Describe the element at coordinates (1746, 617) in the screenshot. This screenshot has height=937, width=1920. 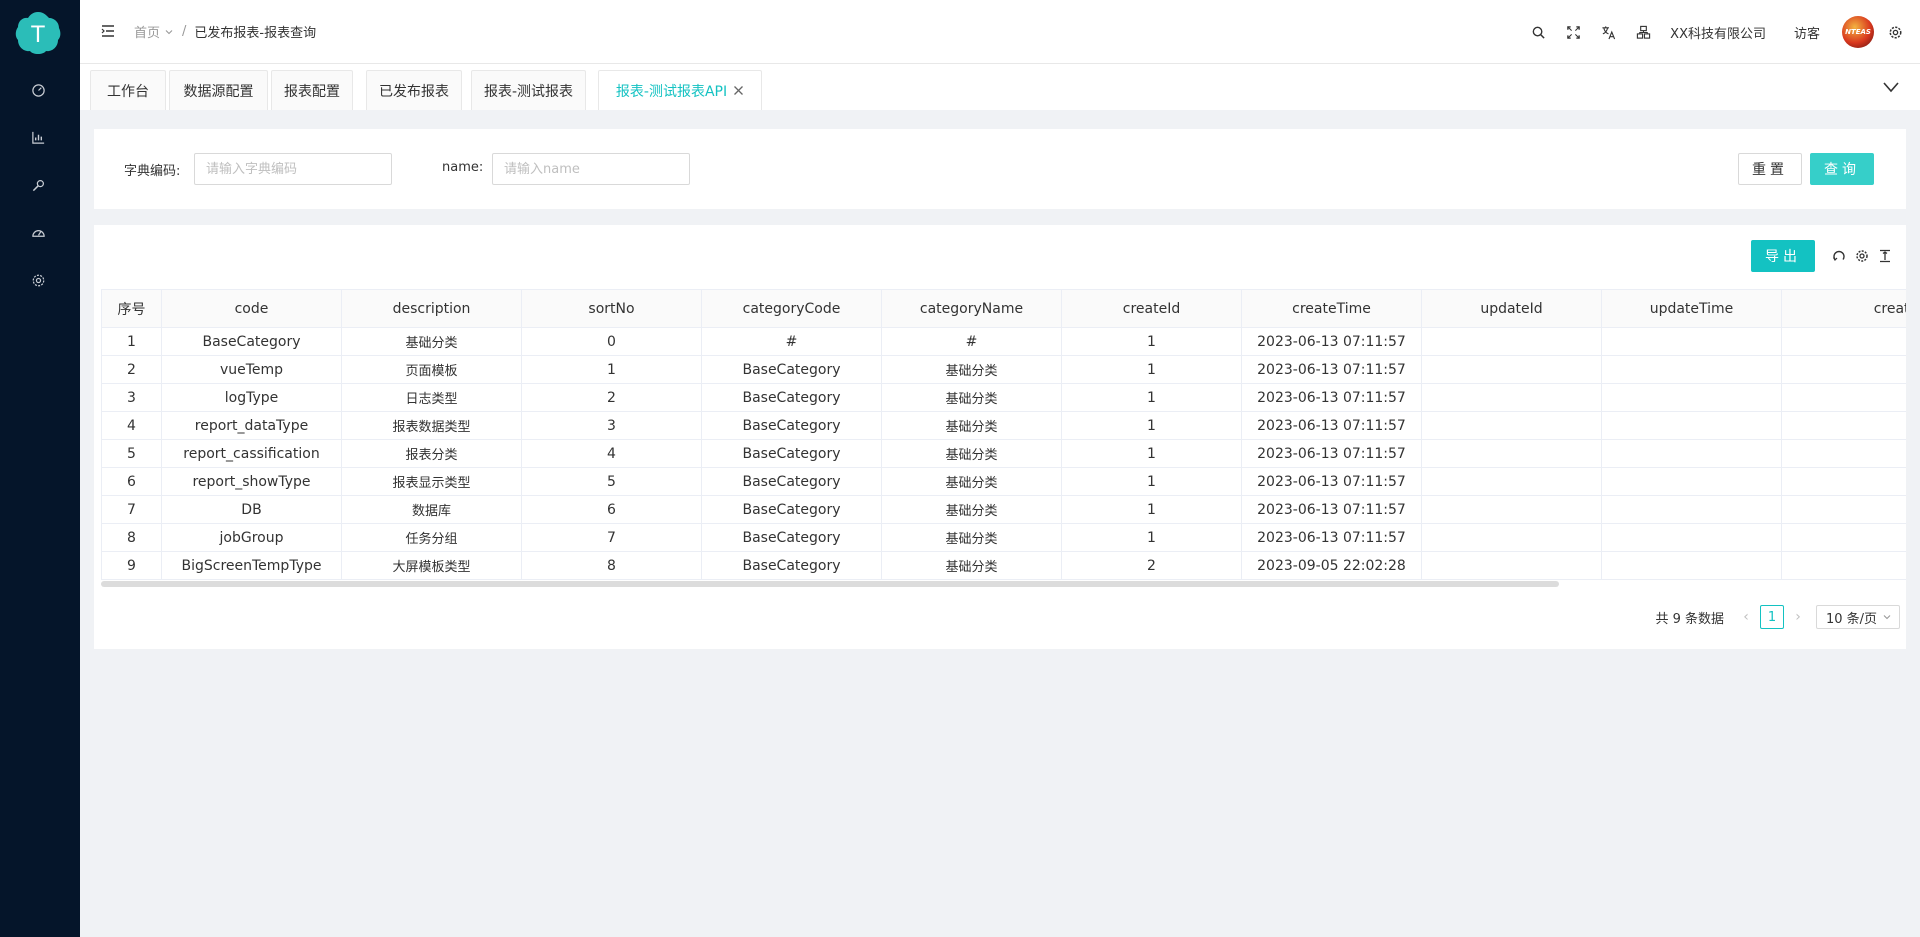
I see `prev-page-icon: ‹` at that location.